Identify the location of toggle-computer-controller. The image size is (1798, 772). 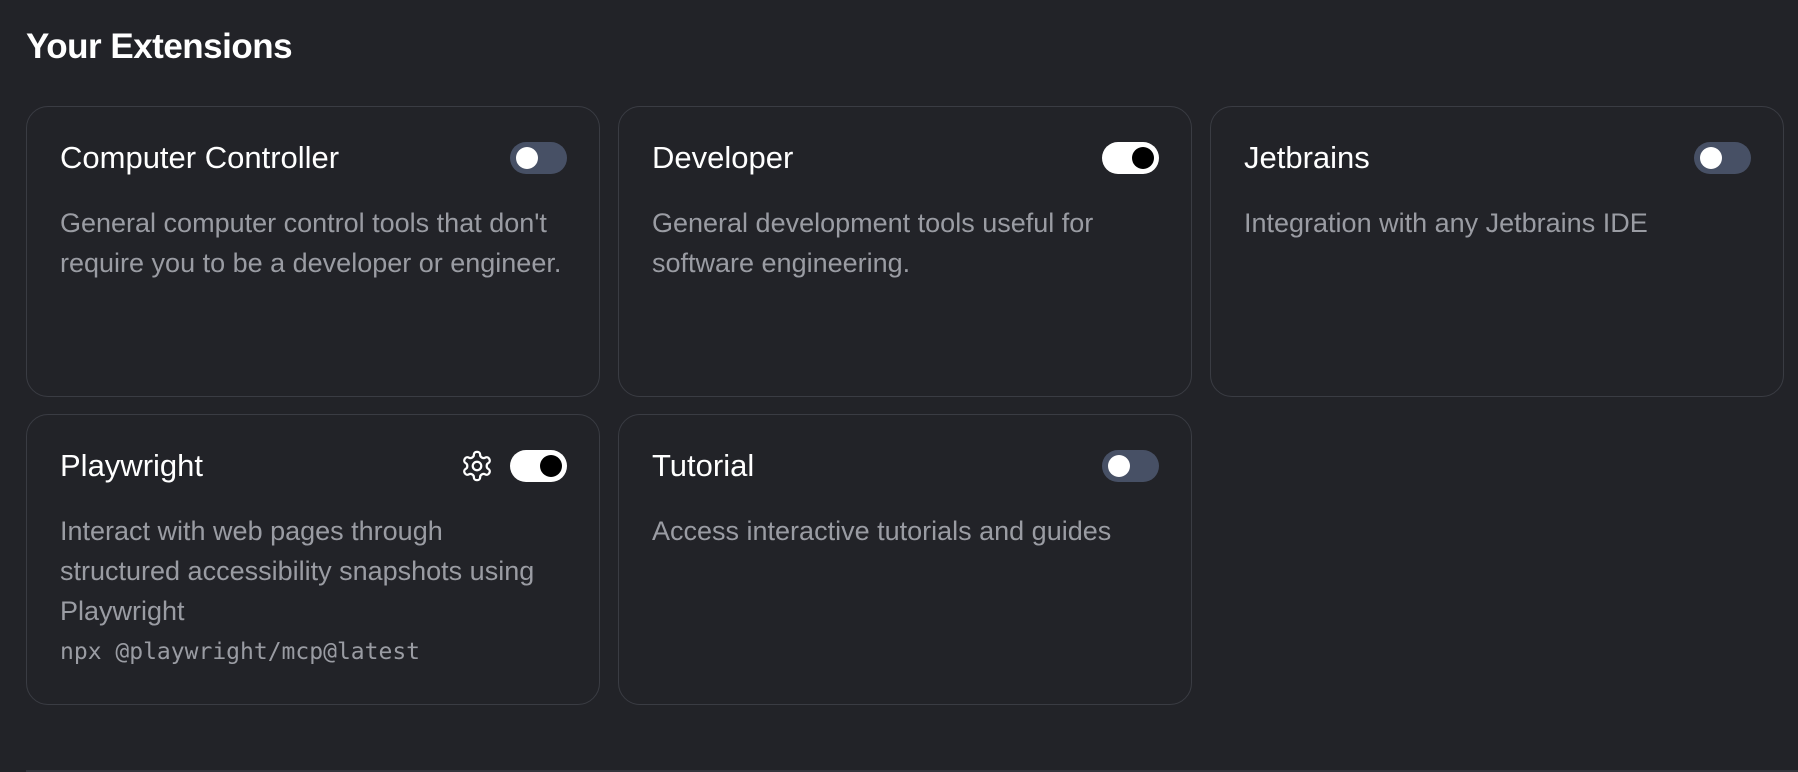
(538, 158).